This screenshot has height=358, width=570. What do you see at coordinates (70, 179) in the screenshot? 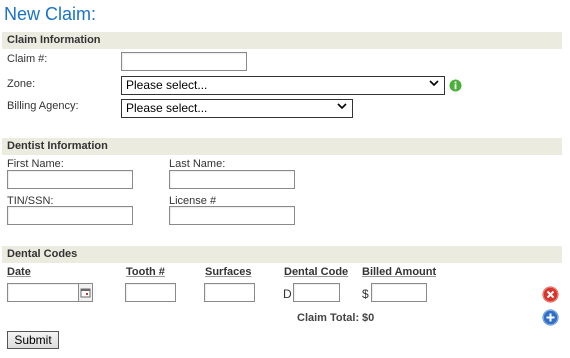
I see `first-name-input` at bounding box center [70, 179].